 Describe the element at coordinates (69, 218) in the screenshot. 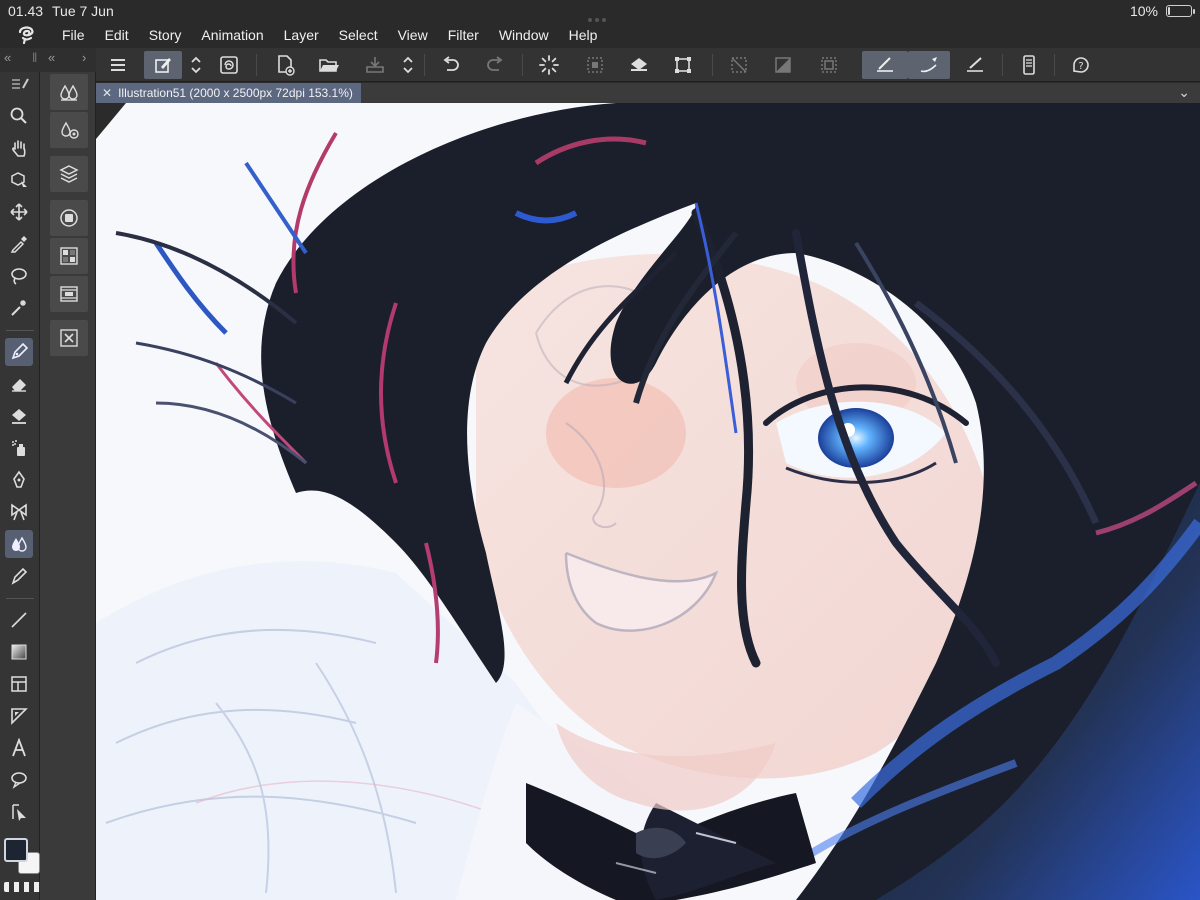

I see `layer-property-icon` at that location.